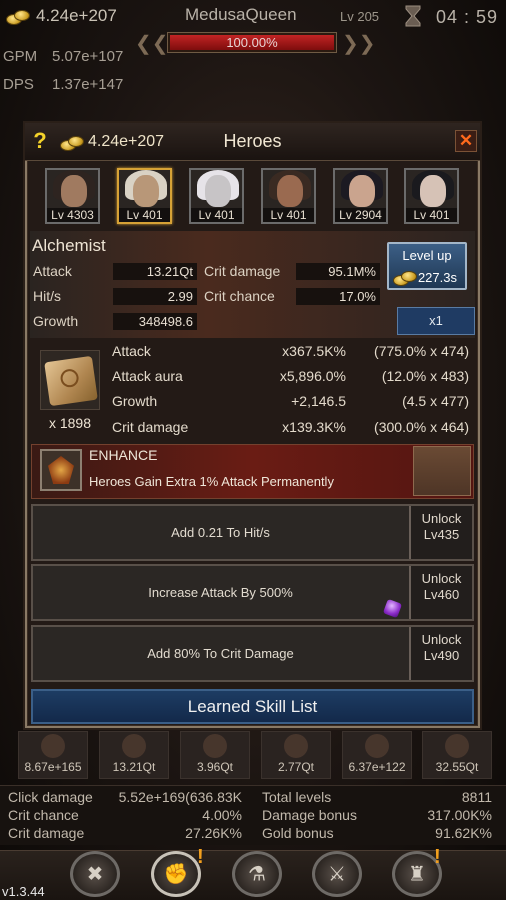 The height and width of the screenshot is (900, 506). What do you see at coordinates (23, 891) in the screenshot?
I see `version-label: v1.3.44` at bounding box center [23, 891].